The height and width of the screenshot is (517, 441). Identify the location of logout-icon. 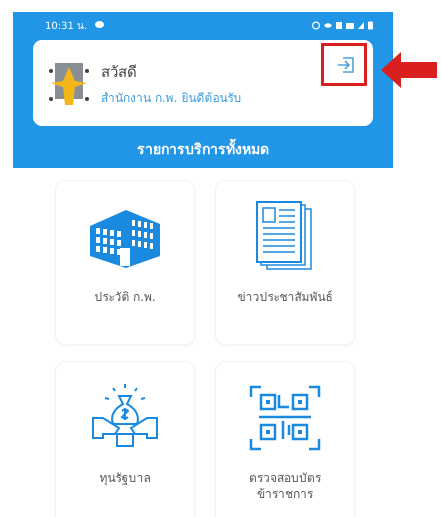
(346, 65).